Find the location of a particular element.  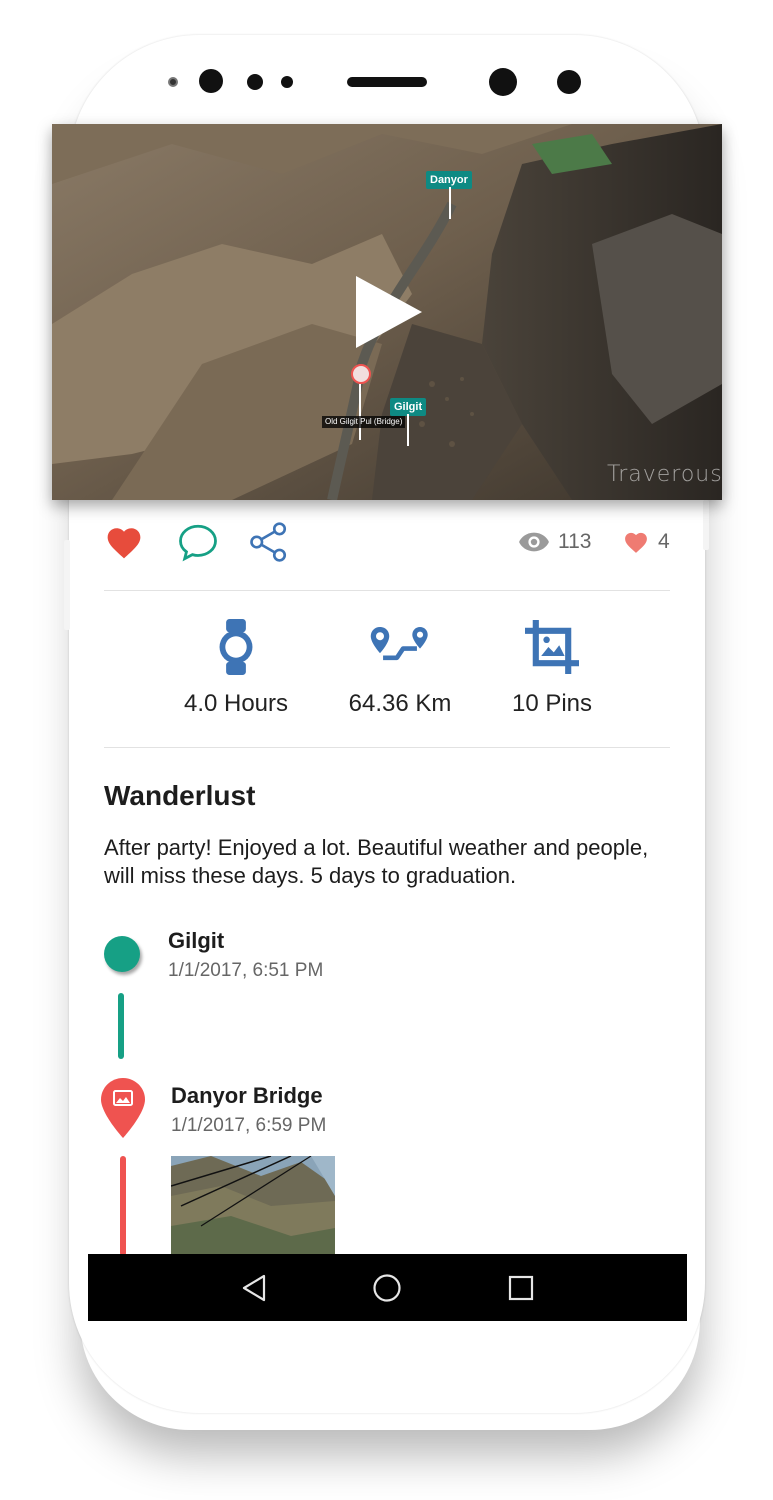

play-button is located at coordinates (388, 312).